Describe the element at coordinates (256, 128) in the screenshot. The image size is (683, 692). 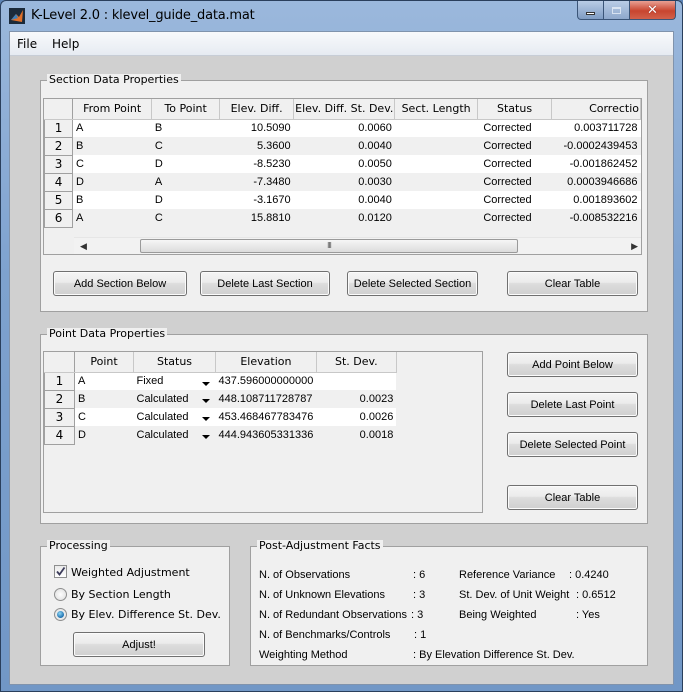
I see `cell-elev-diff: 10.5090` at that location.